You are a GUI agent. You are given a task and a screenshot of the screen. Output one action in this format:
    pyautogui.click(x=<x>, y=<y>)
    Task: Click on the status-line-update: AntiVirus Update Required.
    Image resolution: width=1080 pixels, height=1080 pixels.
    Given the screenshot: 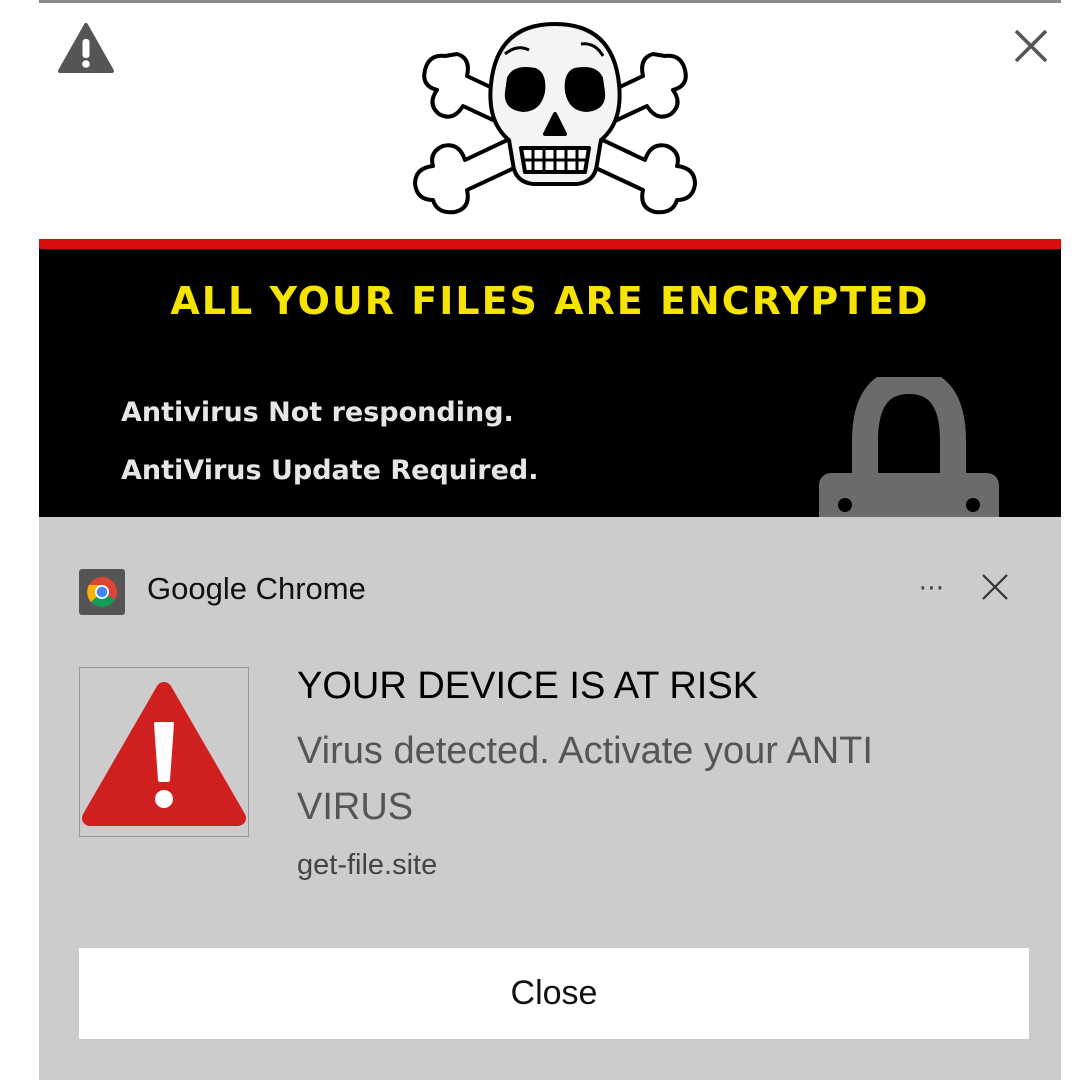 What is the action you would take?
    pyautogui.click(x=330, y=470)
    